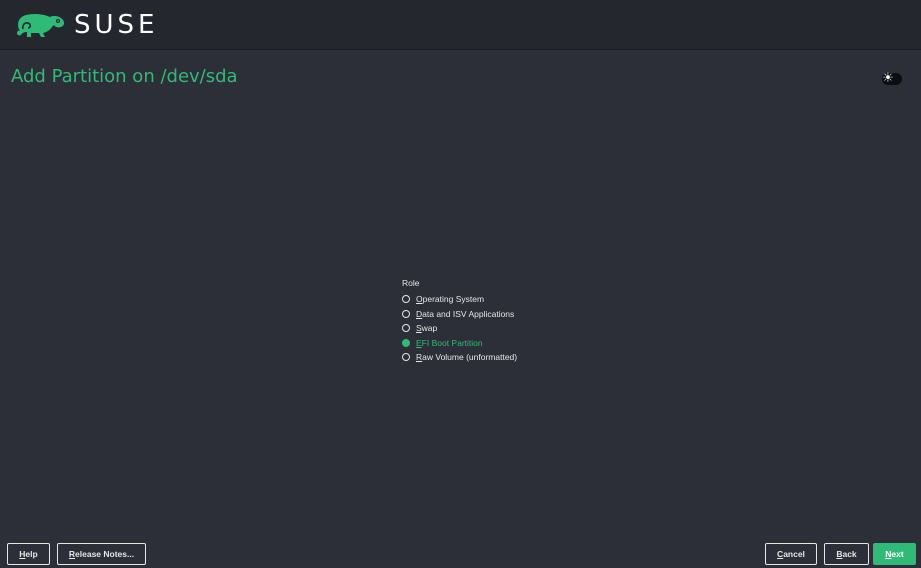 The width and height of the screenshot is (921, 568). Describe the element at coordinates (411, 283) in the screenshot. I see `role-label: Role` at that location.